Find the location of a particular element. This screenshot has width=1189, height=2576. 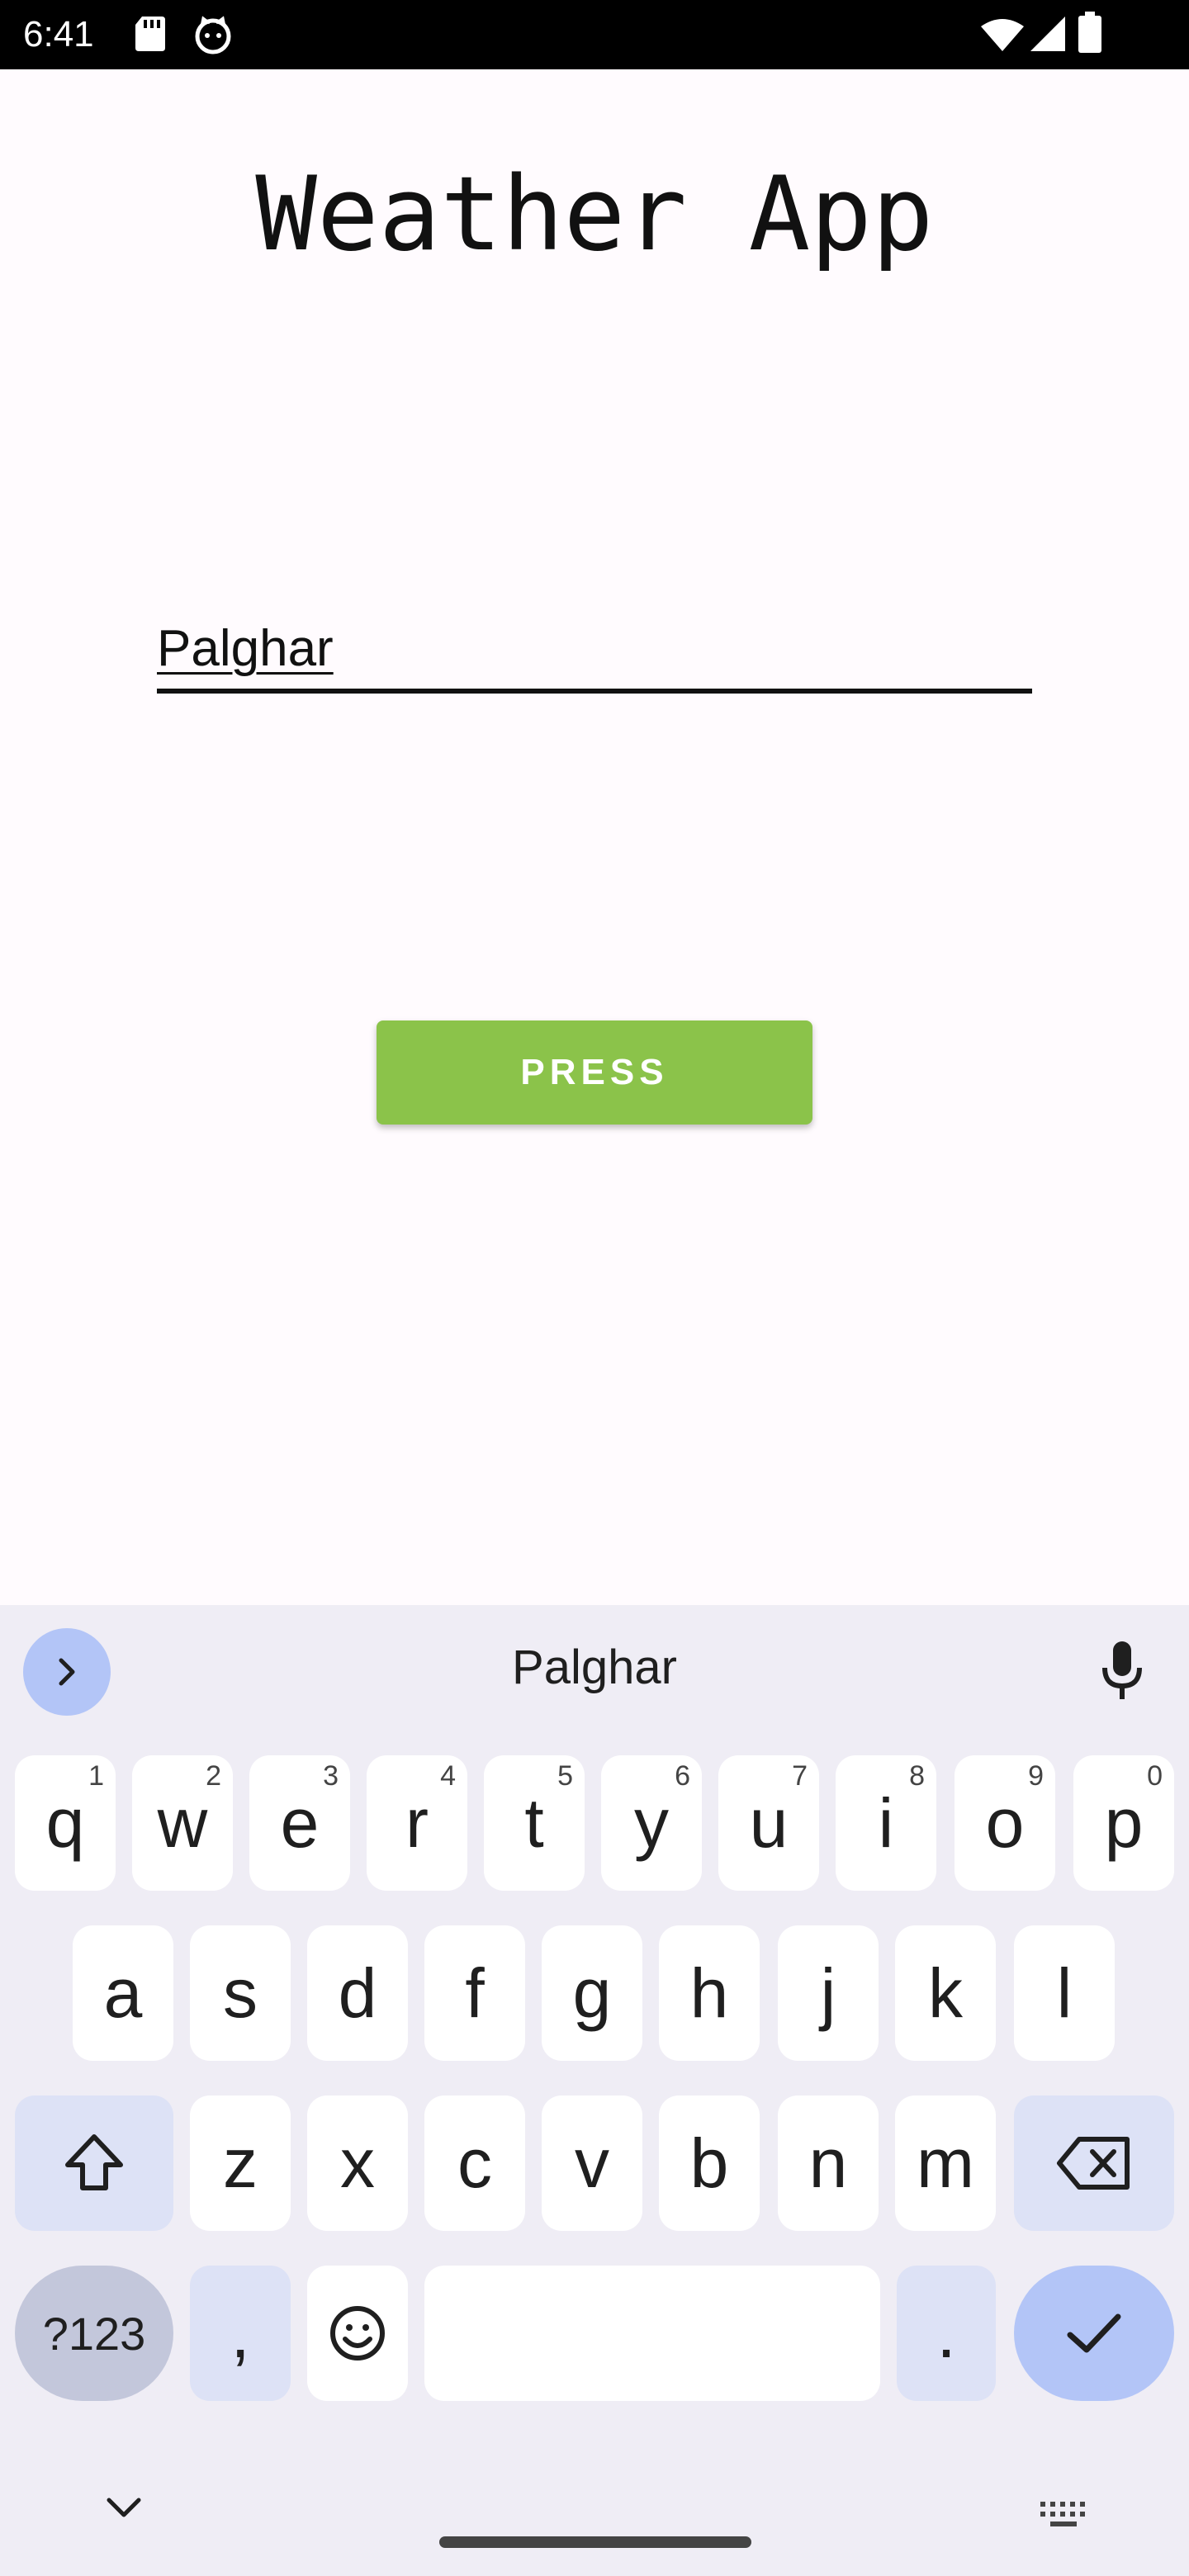

key-j: j is located at coordinates (828, 1993).